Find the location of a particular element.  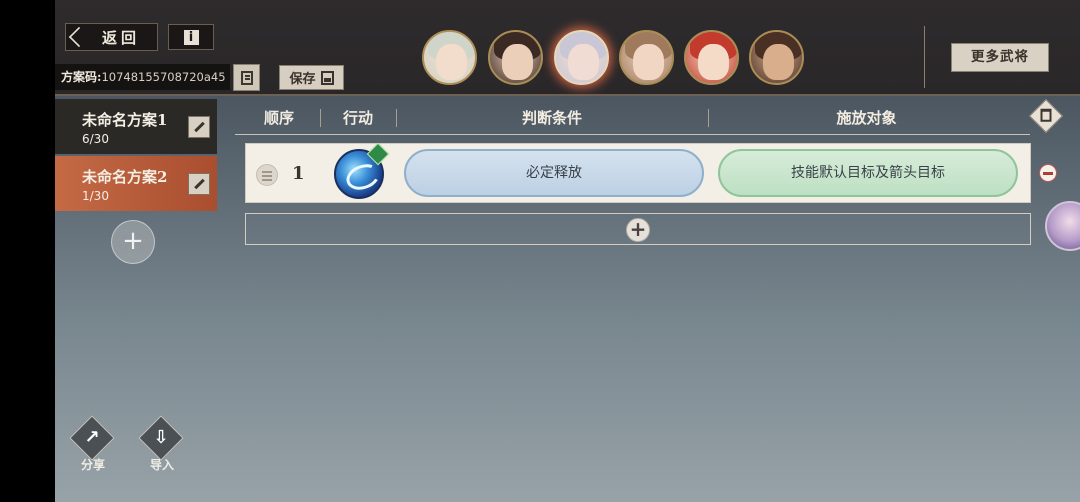

info-icon: i is located at coordinates (191, 37).